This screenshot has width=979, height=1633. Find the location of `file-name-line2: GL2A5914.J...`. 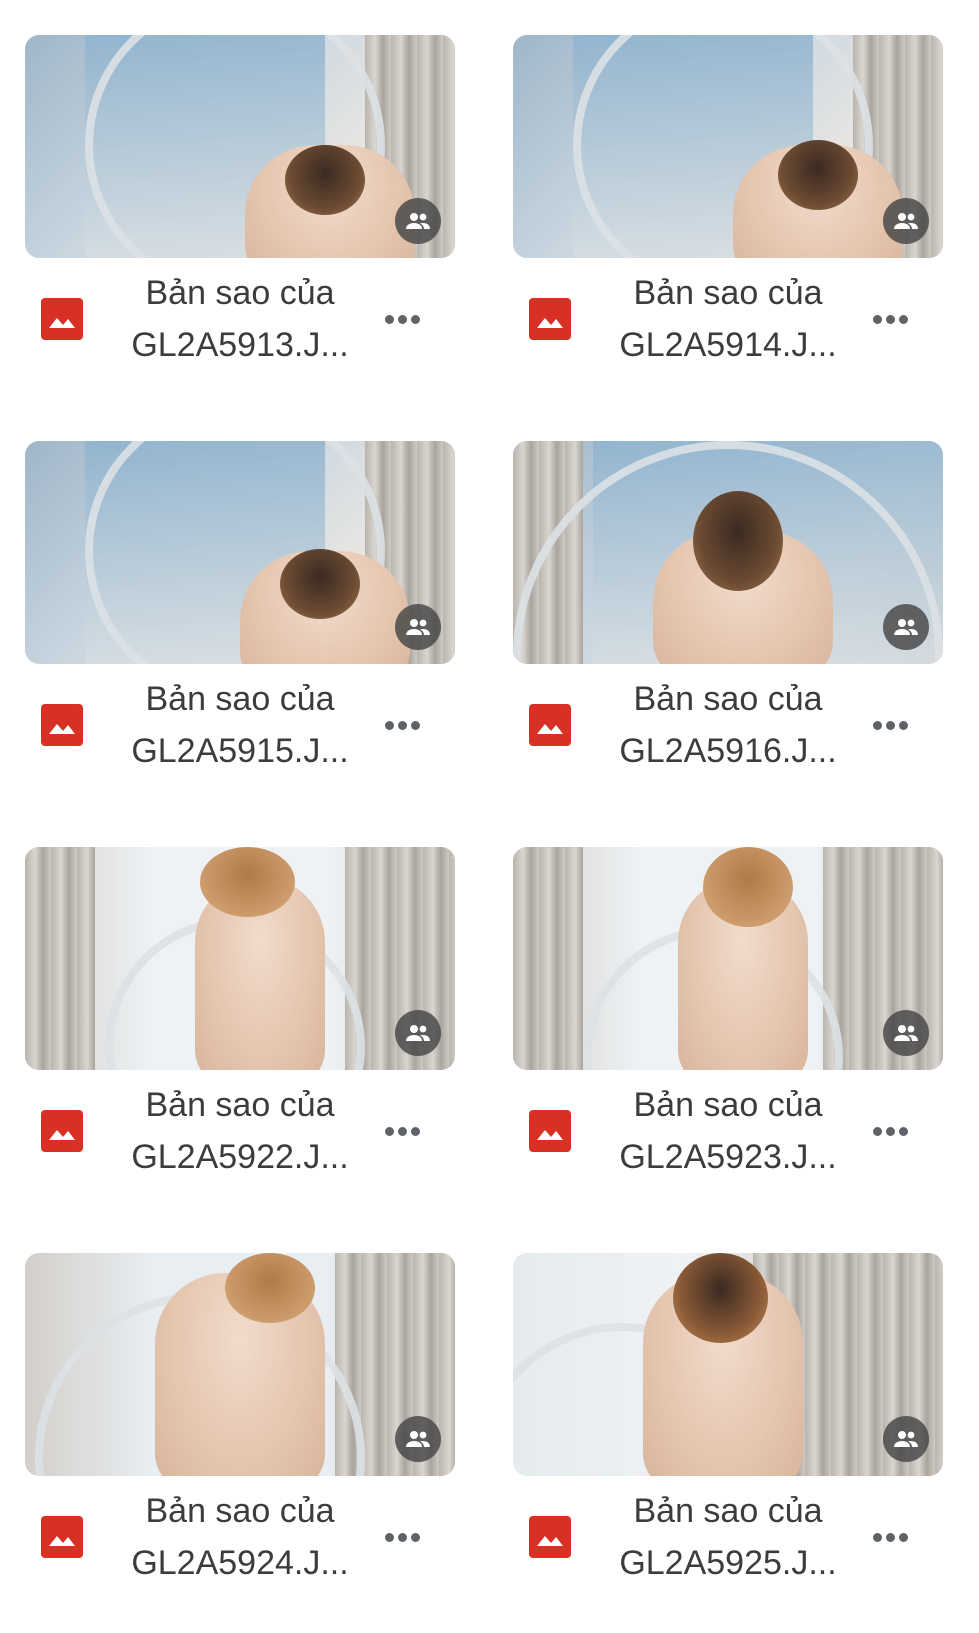

file-name-line2: GL2A5914.J... is located at coordinates (728, 345).